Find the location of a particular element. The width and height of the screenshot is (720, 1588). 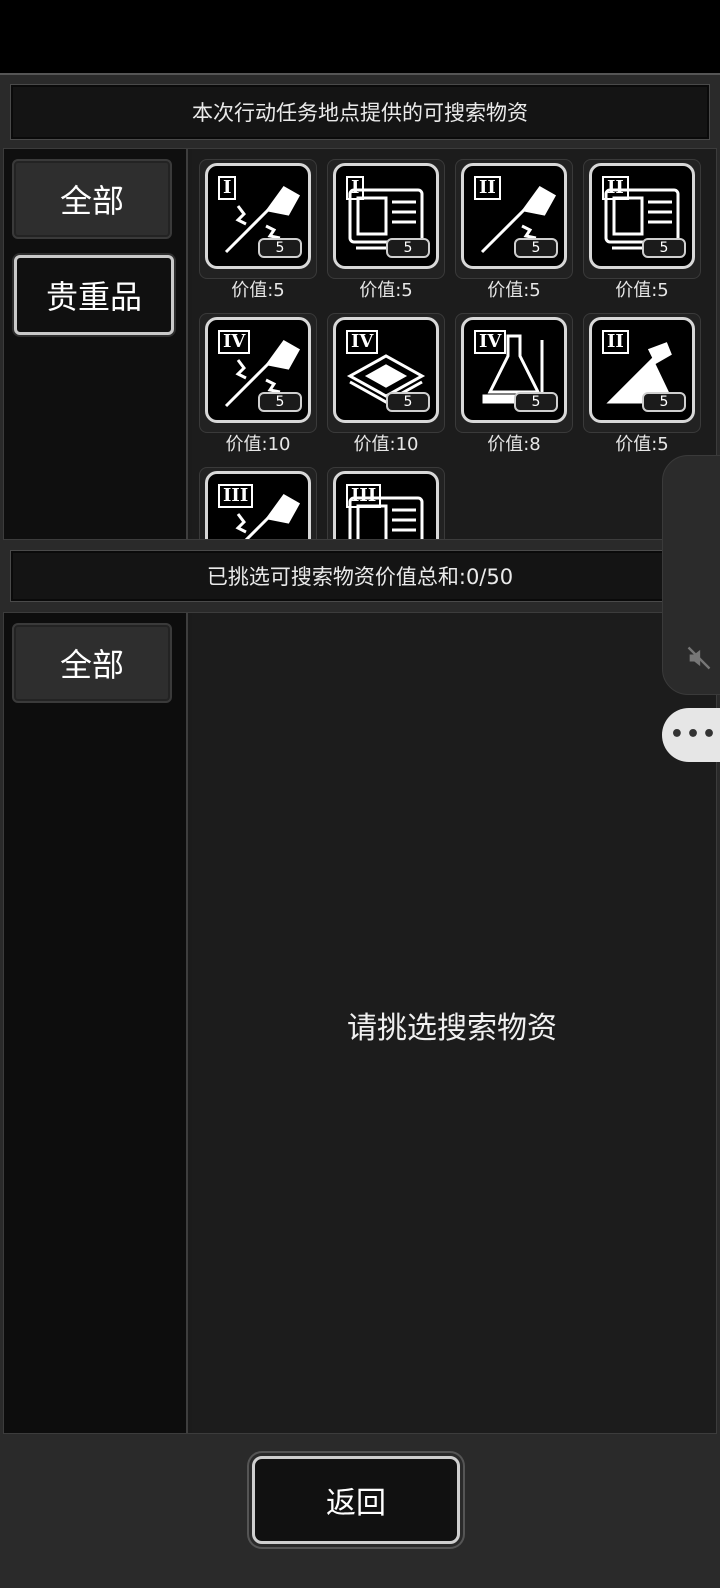

syringe-icon: I 5 is located at coordinates (258, 216).